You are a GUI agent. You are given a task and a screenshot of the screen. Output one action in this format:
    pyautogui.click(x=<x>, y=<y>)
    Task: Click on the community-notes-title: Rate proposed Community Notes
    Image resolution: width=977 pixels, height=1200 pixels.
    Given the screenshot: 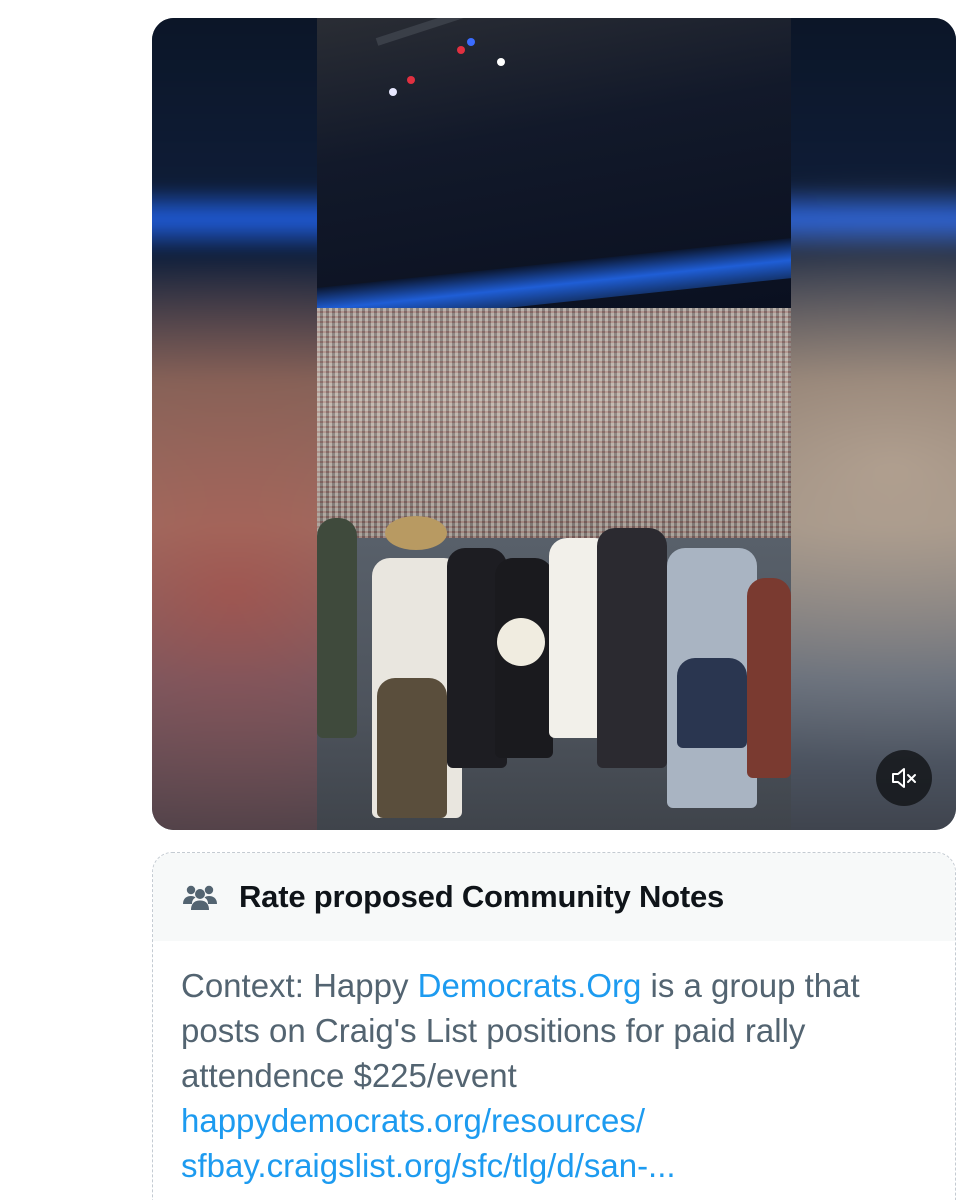 What is the action you would take?
    pyautogui.click(x=482, y=896)
    